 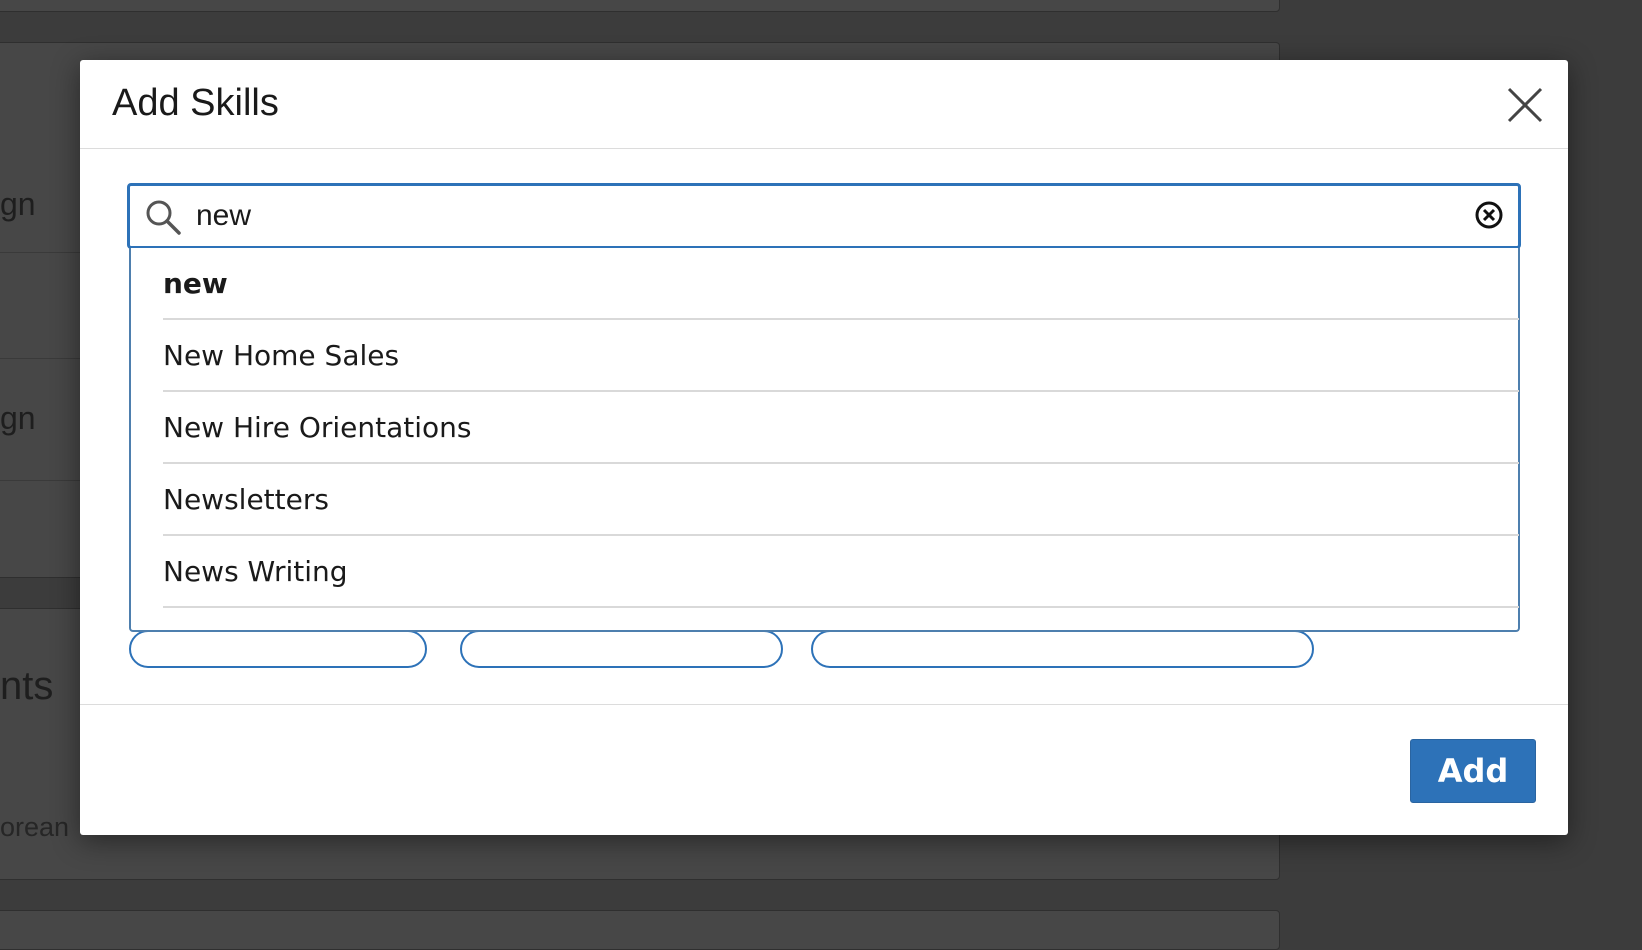 What do you see at coordinates (35, 827) in the screenshot?
I see `background-text: orean` at bounding box center [35, 827].